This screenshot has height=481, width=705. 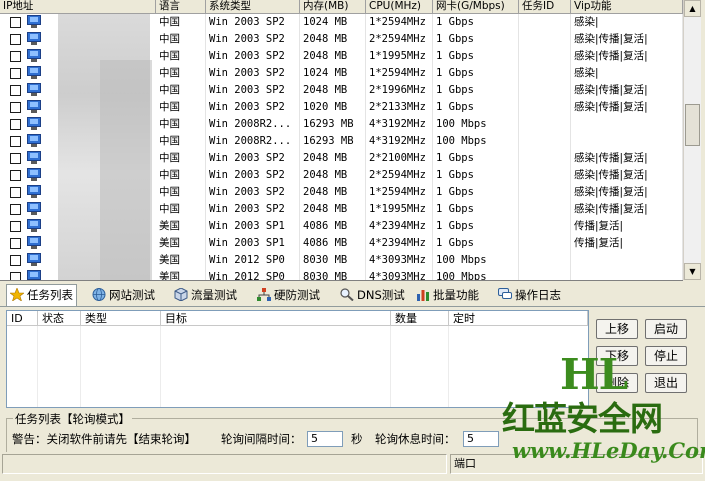 I want to click on tab-website-test: 网站测试, so click(x=122, y=295).